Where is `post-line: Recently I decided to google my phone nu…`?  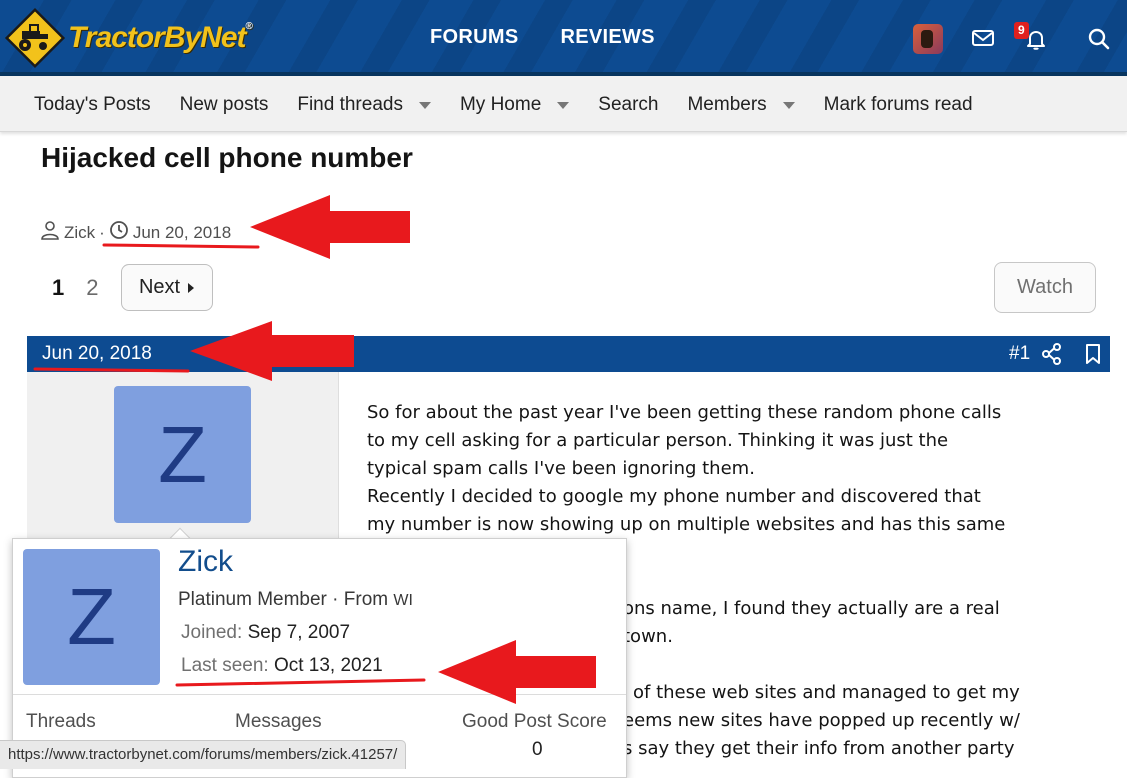 post-line: Recently I decided to google my phone nu… is located at coordinates (674, 496).